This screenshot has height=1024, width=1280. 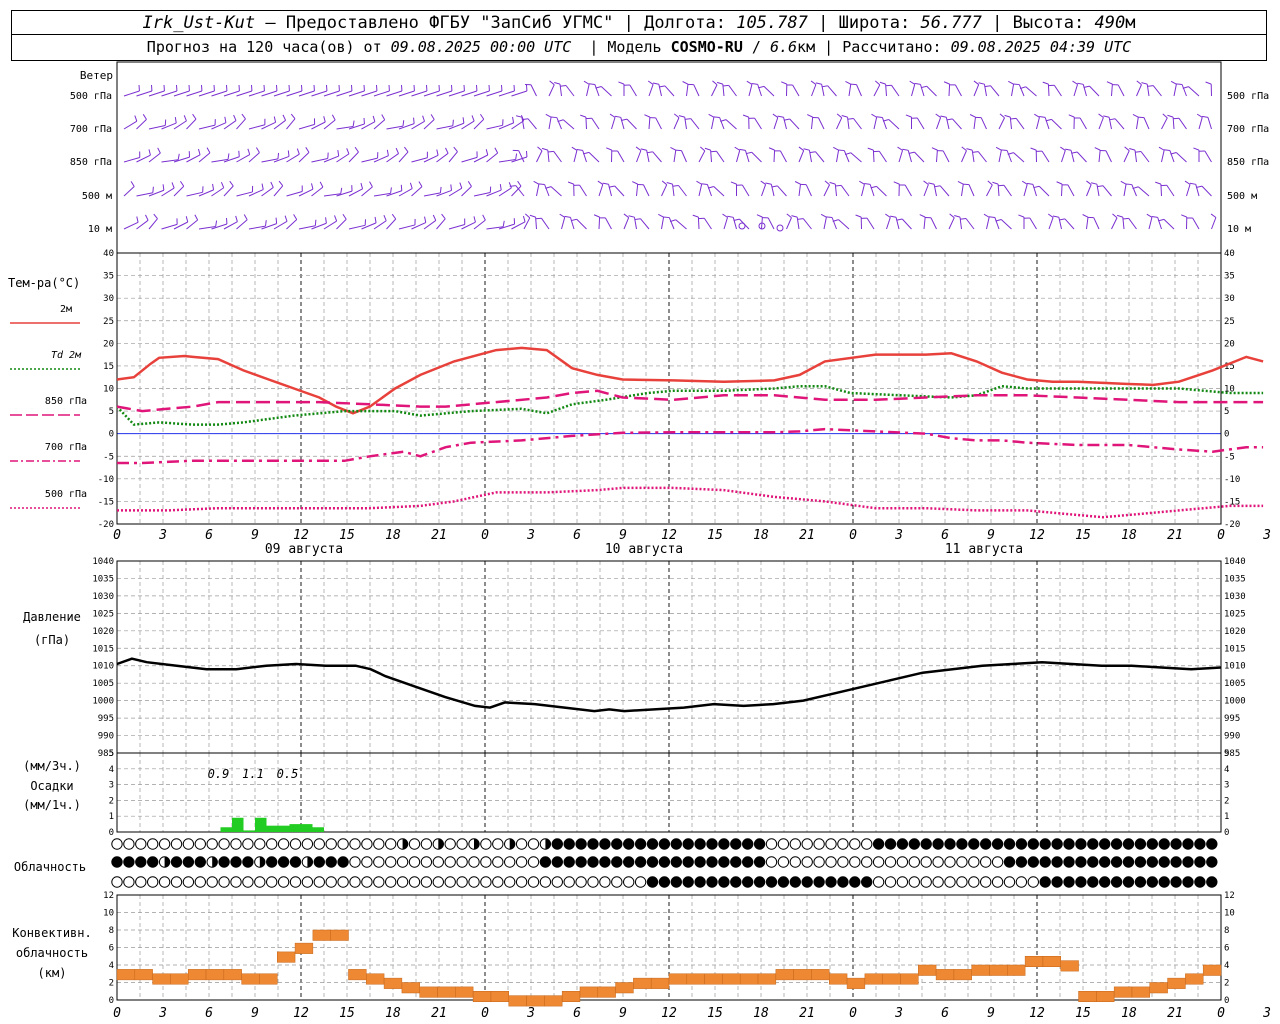 I want to click on x-tick-label: 18, so click(x=393, y=535).